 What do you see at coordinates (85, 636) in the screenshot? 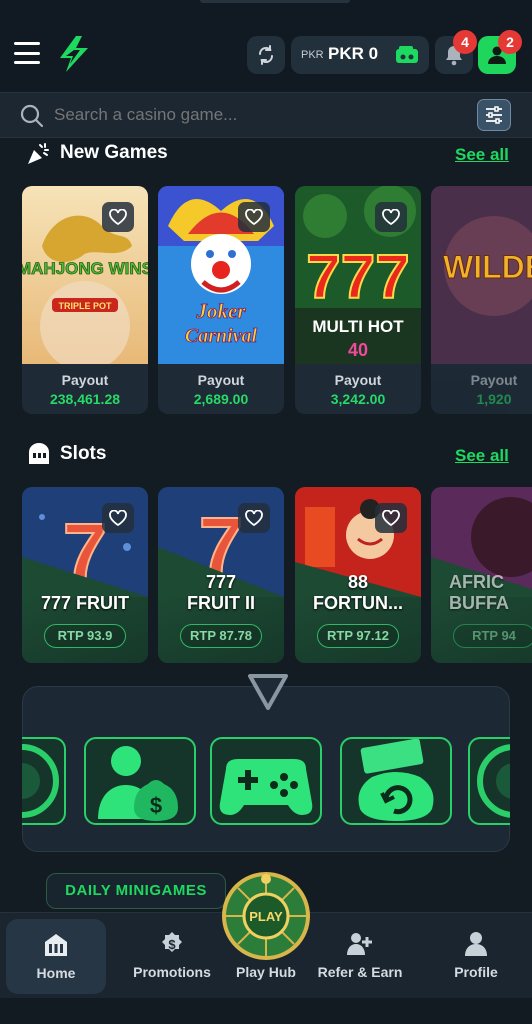
I see `rtp-badge: RTP 93.9` at bounding box center [85, 636].